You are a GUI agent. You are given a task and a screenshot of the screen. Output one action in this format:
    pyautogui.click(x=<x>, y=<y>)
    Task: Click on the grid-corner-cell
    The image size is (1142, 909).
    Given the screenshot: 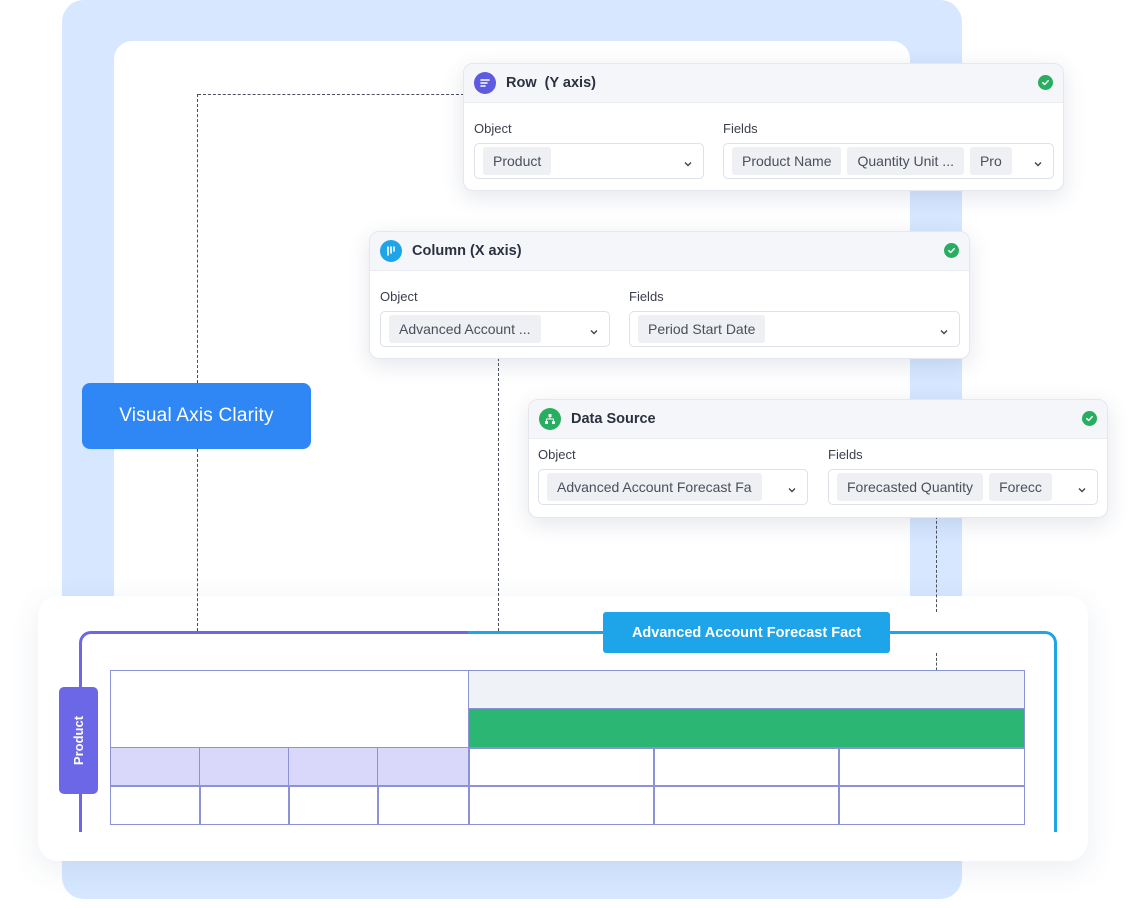 What is the action you would take?
    pyautogui.click(x=290, y=709)
    